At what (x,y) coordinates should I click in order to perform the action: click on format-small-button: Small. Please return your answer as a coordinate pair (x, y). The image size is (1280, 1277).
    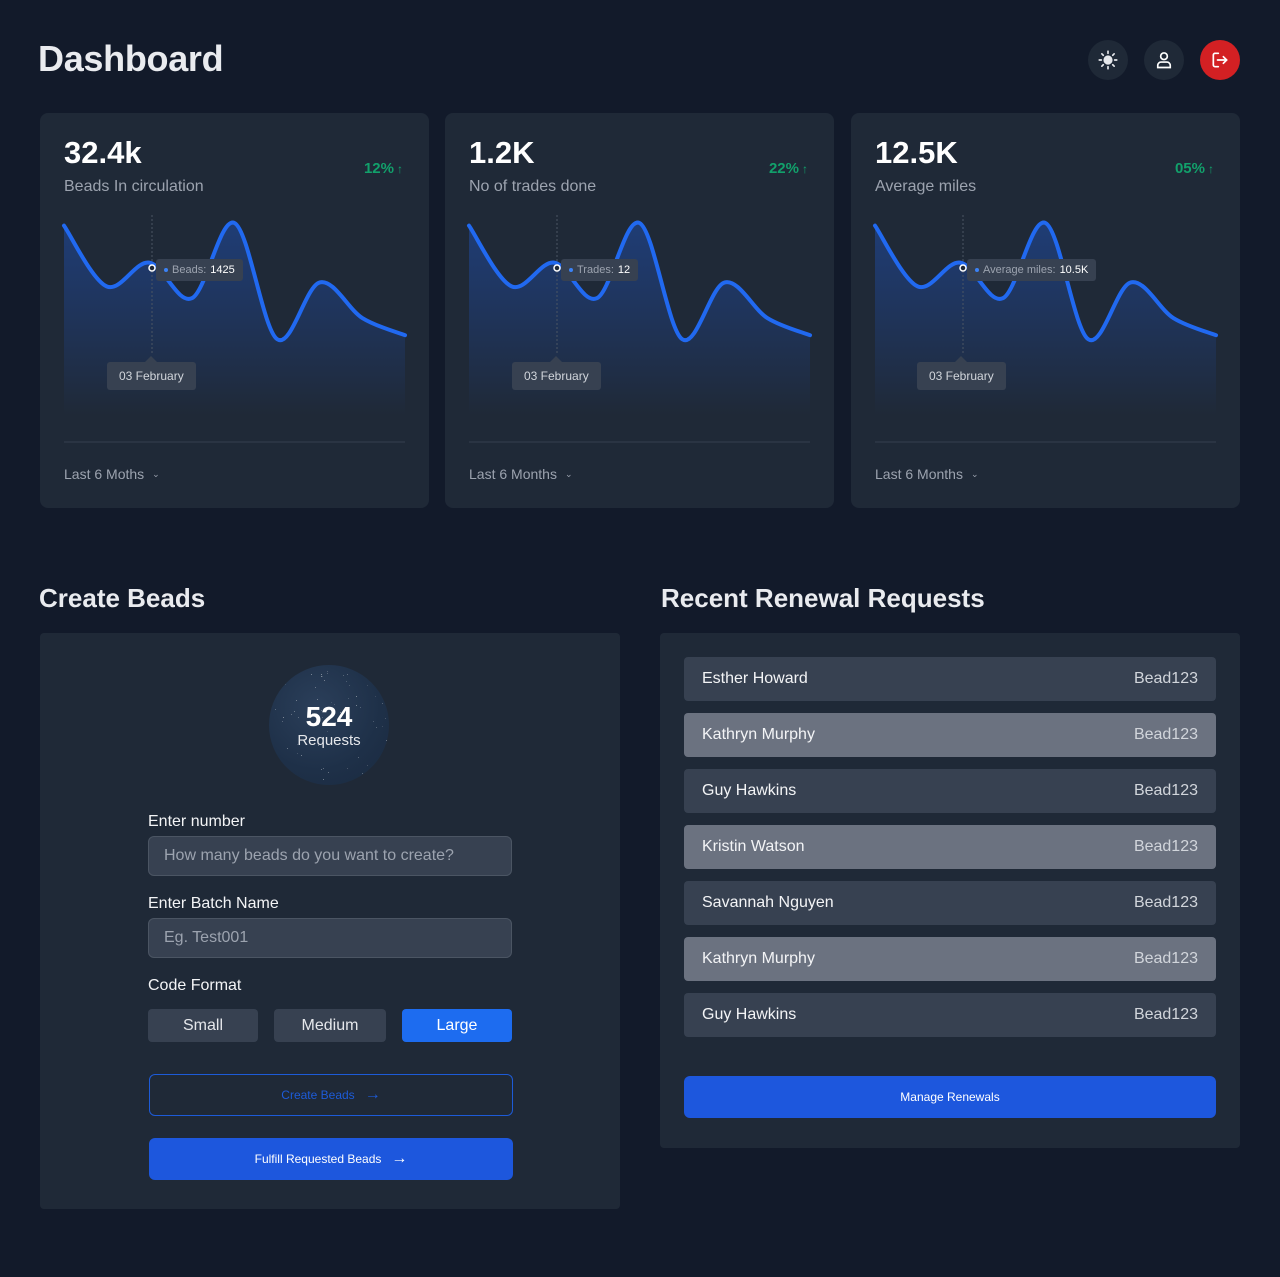
    Looking at the image, I should click on (203, 1025).